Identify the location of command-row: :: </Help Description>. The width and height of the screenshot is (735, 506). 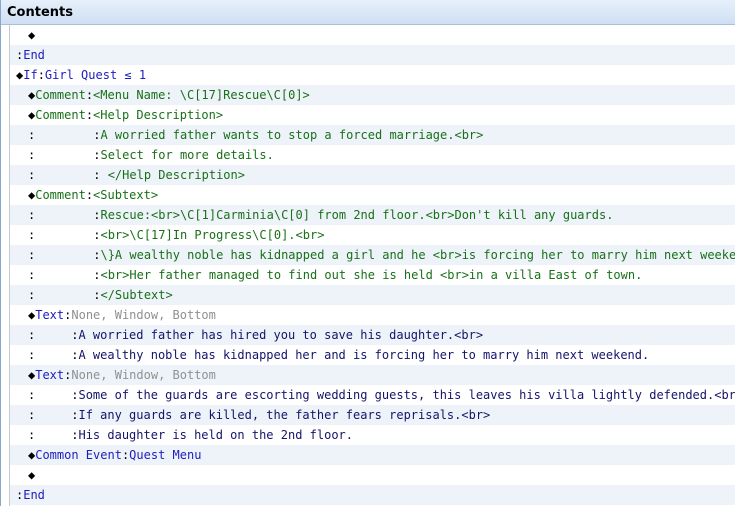
(372, 175).